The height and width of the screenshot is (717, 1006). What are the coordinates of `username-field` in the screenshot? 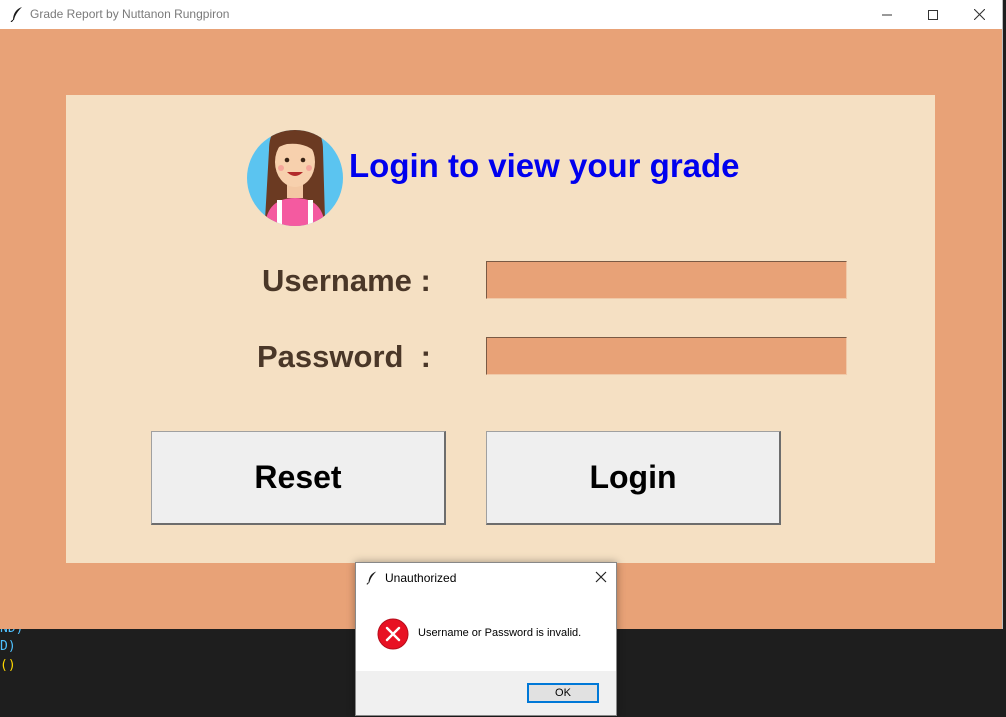 It's located at (666, 280).